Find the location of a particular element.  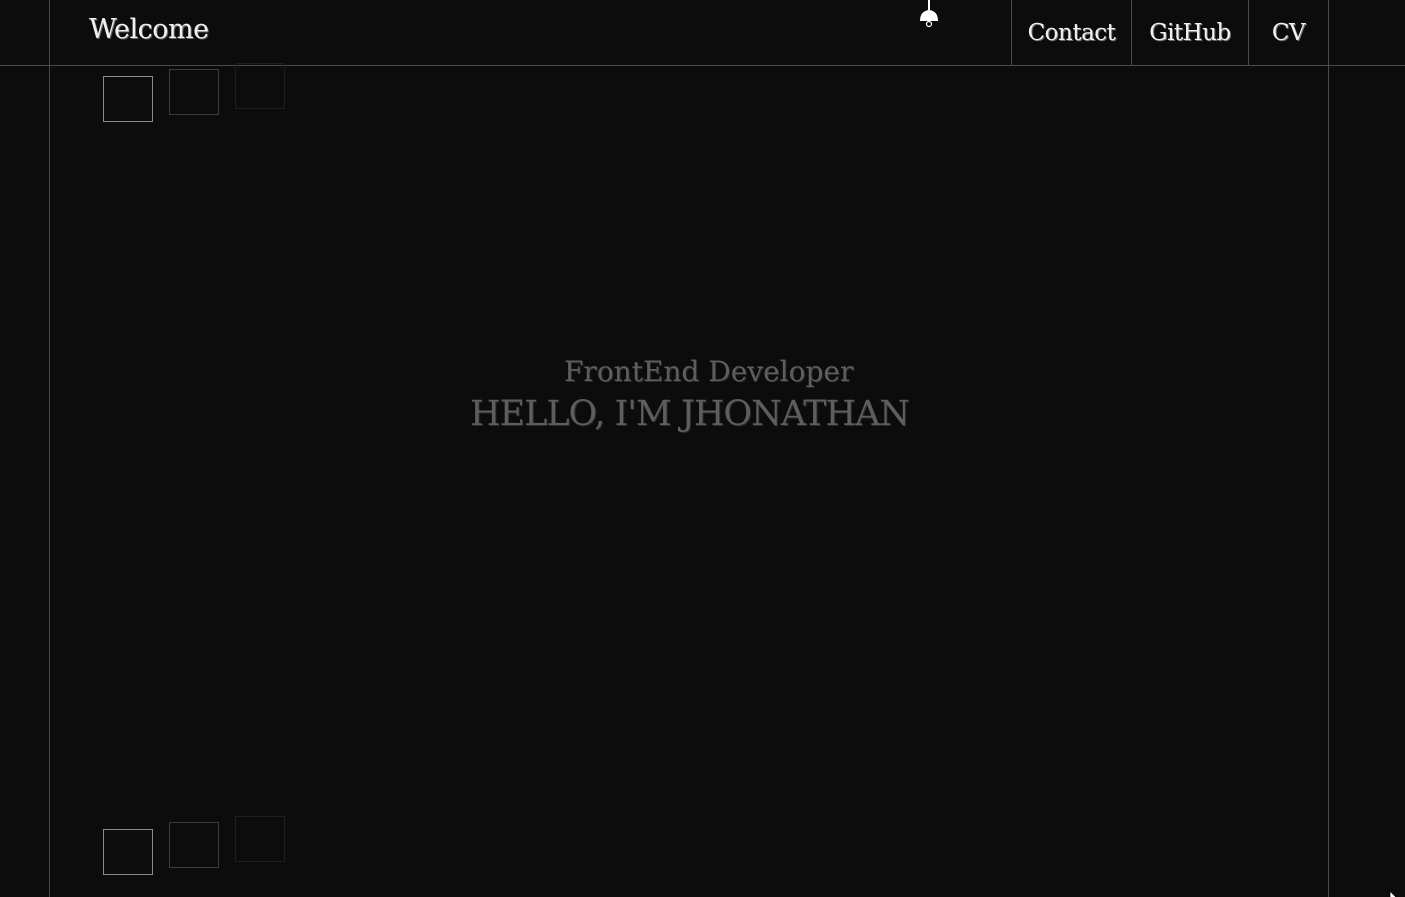

nav-contact-link: Contact is located at coordinates (1071, 32).